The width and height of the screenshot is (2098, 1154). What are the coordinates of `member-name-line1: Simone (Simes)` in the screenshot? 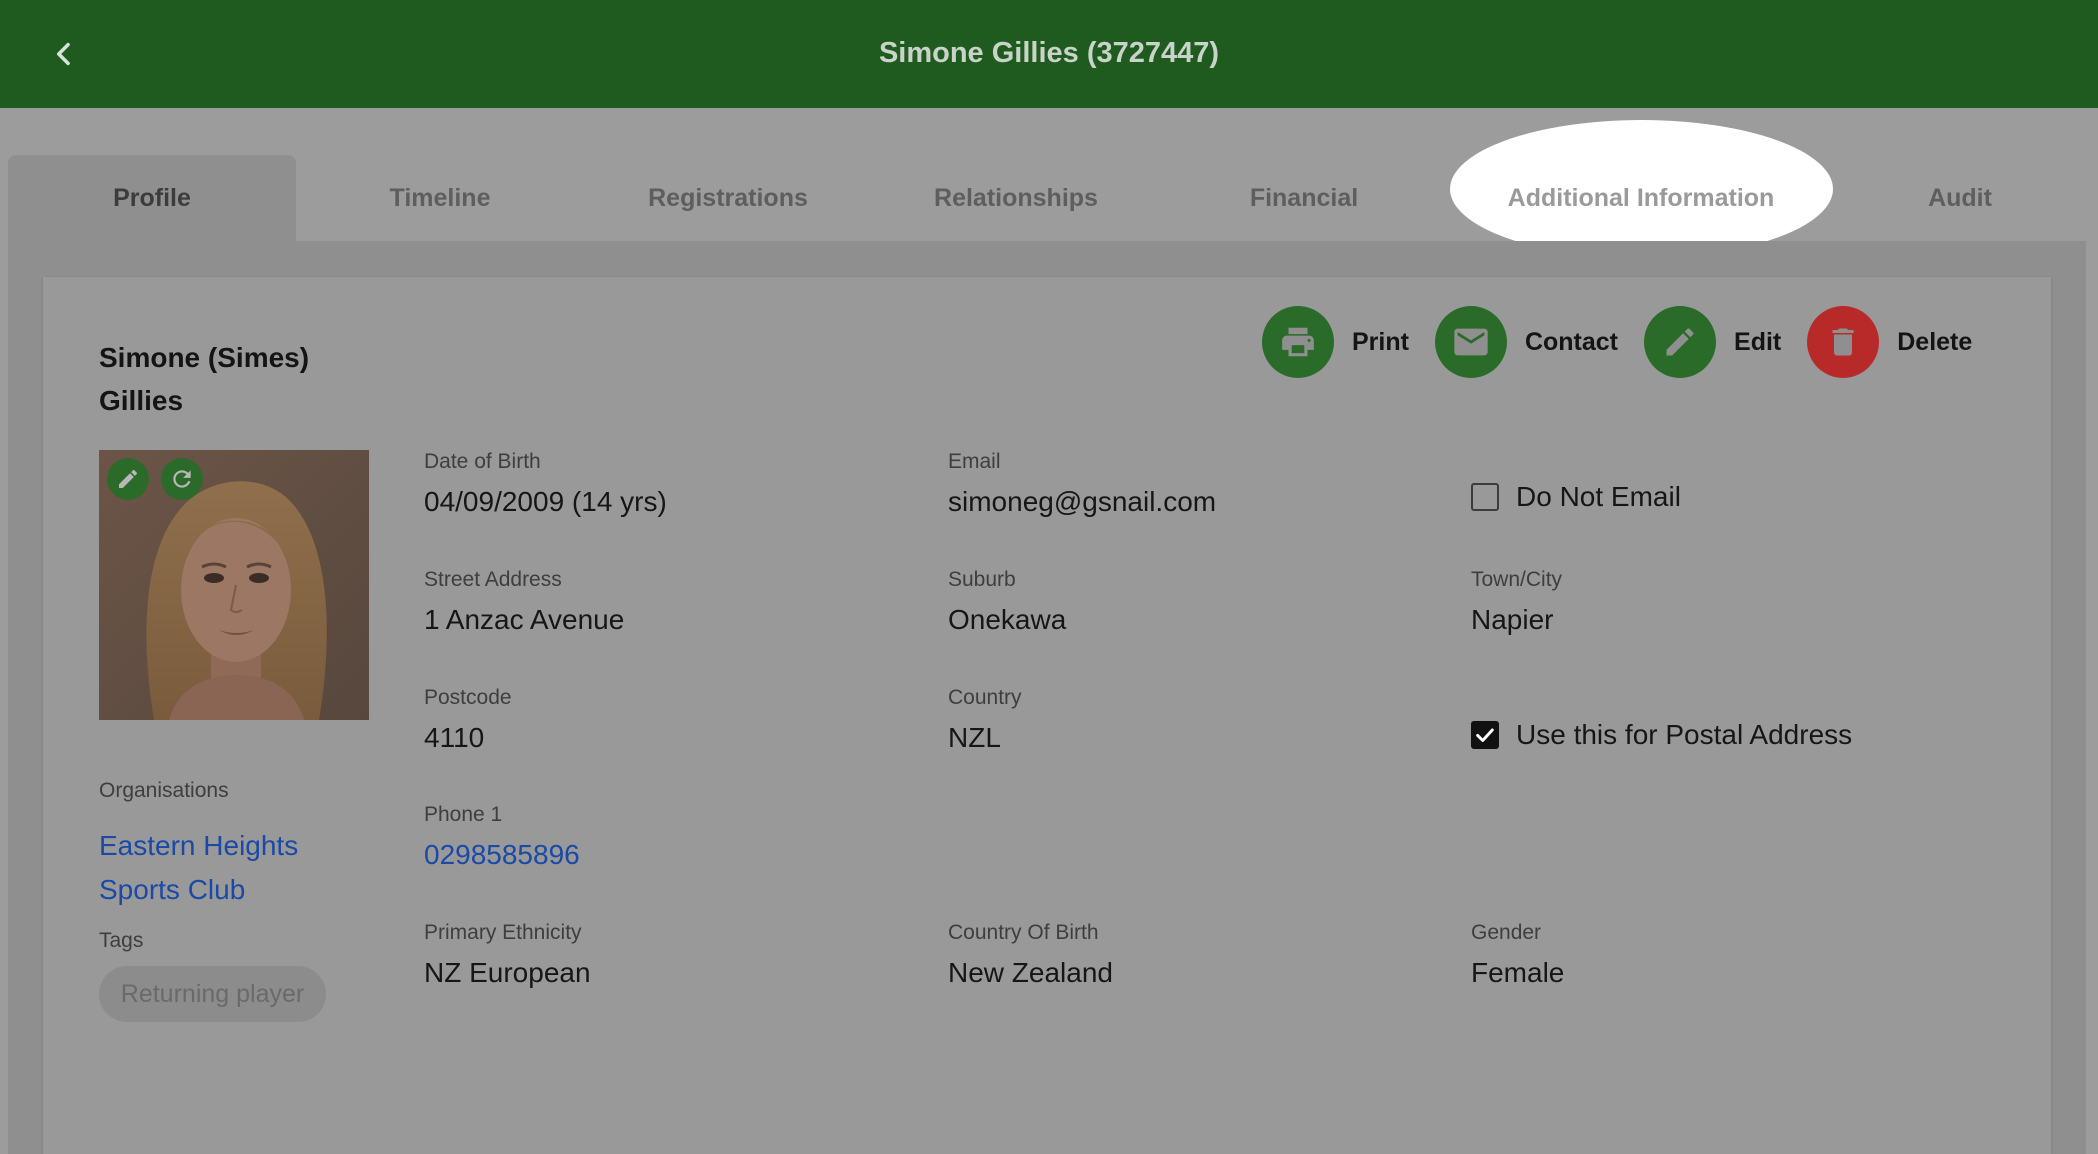 It's located at (204, 357).